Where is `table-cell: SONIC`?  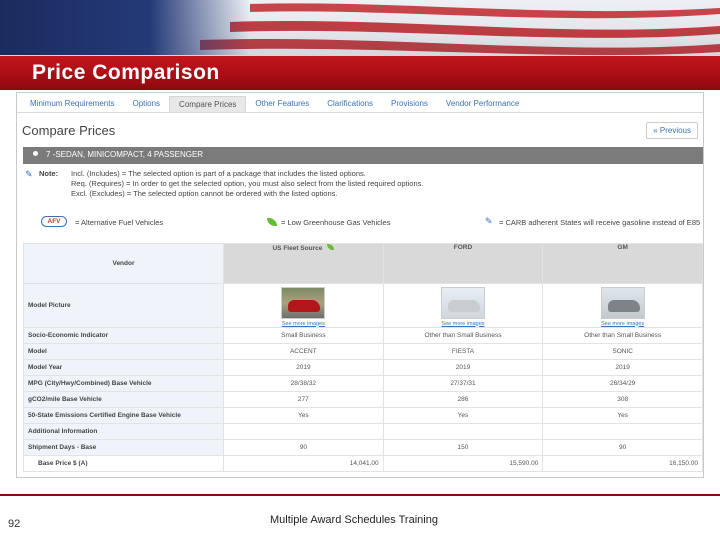
table-cell: SONIC is located at coordinates (622, 351).